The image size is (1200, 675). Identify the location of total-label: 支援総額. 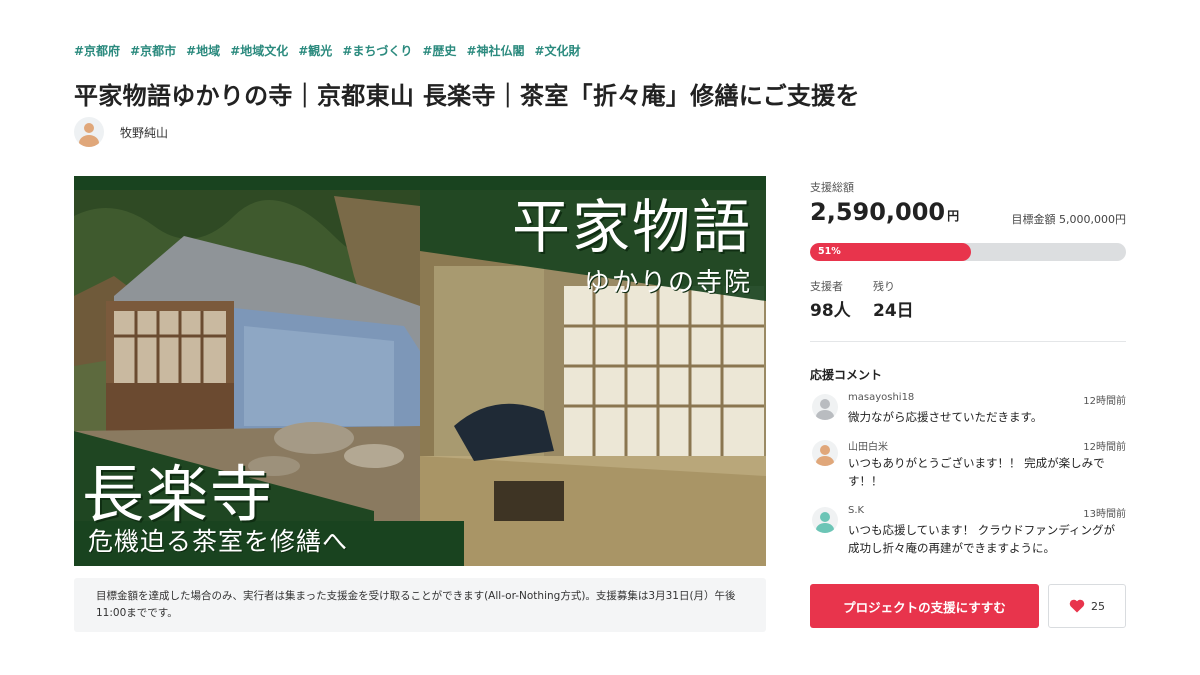
(832, 187).